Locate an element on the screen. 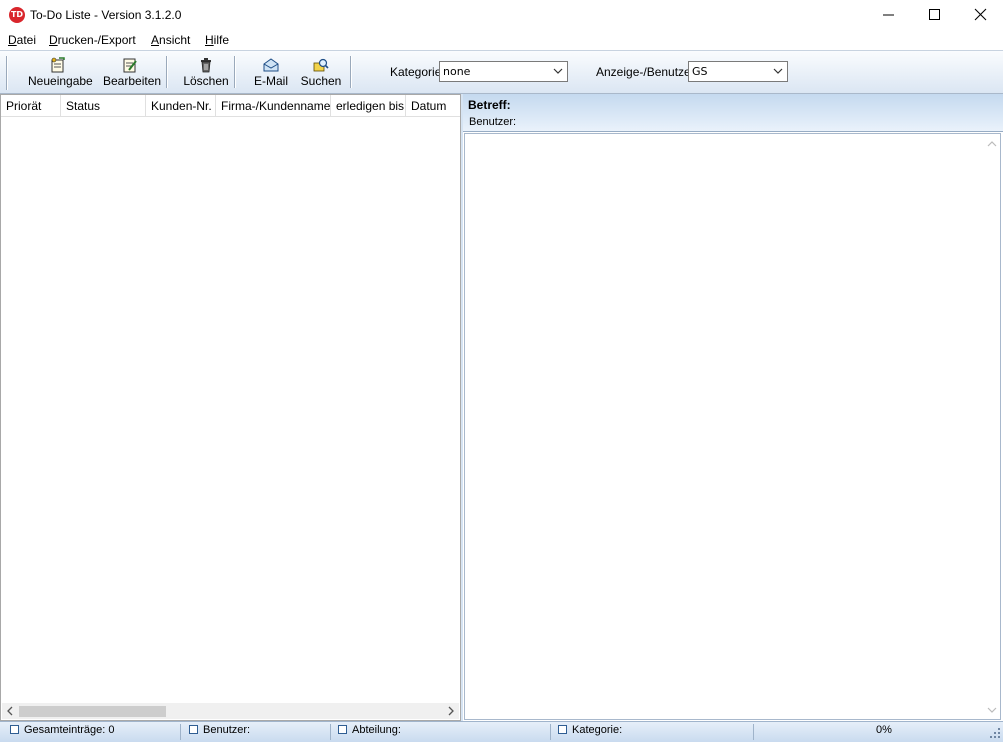 The width and height of the screenshot is (1003, 742). status-user: Benutzer: is located at coordinates (219, 730).